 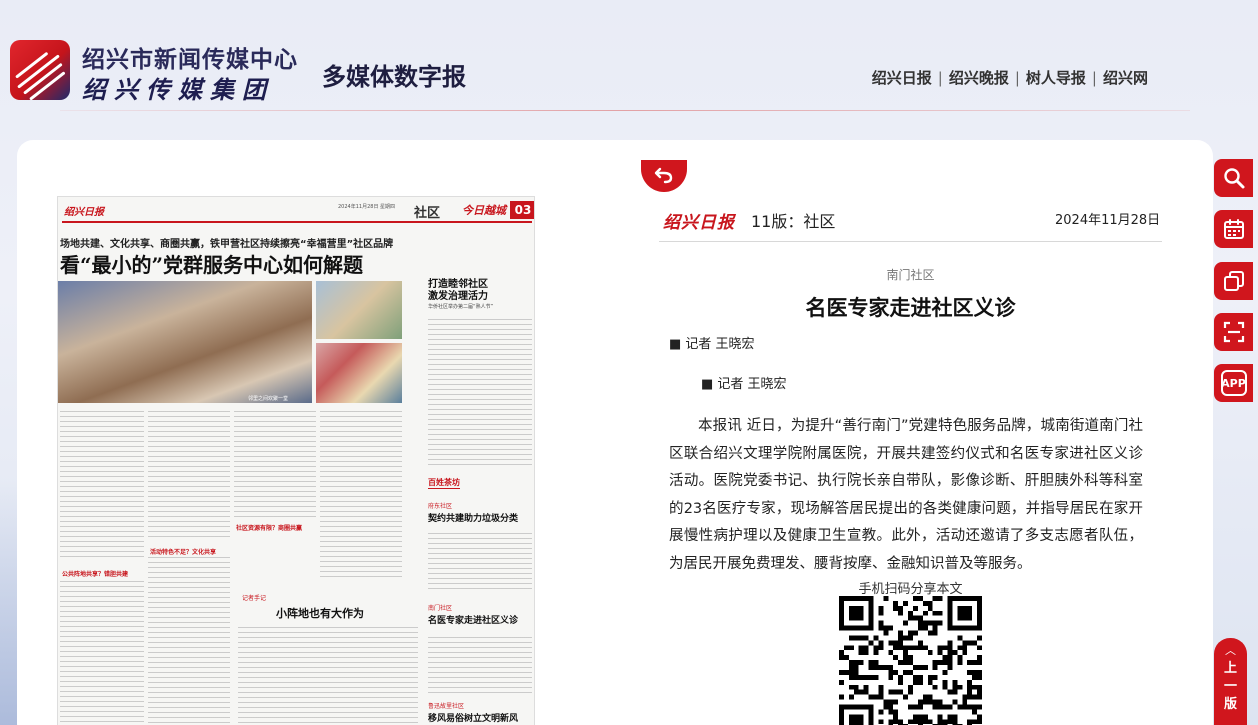 What do you see at coordinates (226, 242) in the screenshot?
I see `headline-kicker: 场地共建、文化共享、商圈共赢，铁甲营社区持续擦亮“幸福营里”社区品牌` at bounding box center [226, 242].